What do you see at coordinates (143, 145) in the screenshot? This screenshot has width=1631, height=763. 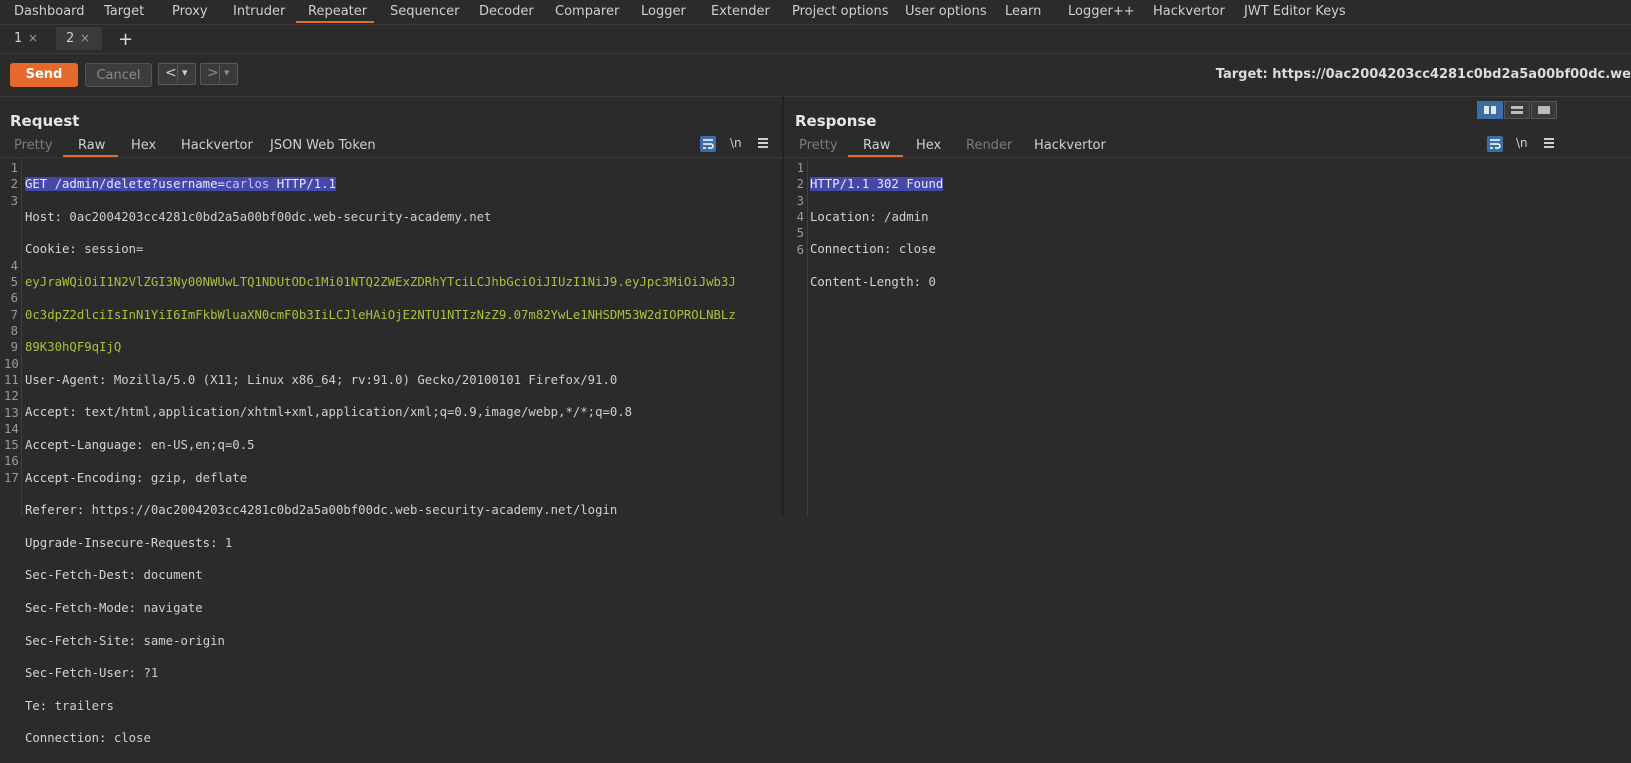 I see `request-tab-hex: Hex` at bounding box center [143, 145].